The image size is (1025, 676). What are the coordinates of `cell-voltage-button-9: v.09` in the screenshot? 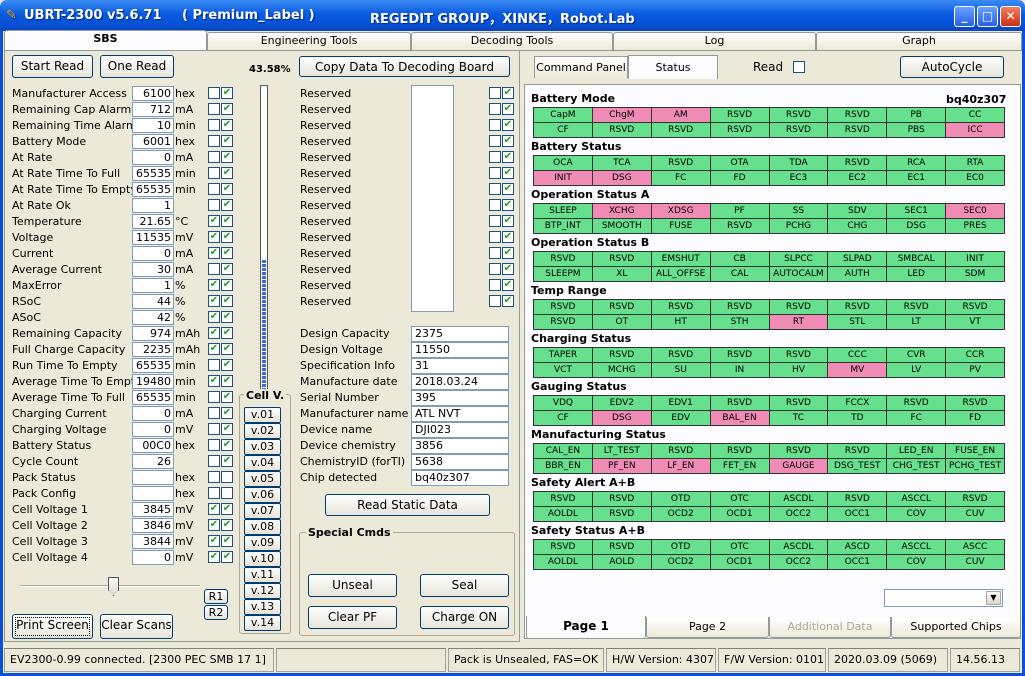 It's located at (262, 543).